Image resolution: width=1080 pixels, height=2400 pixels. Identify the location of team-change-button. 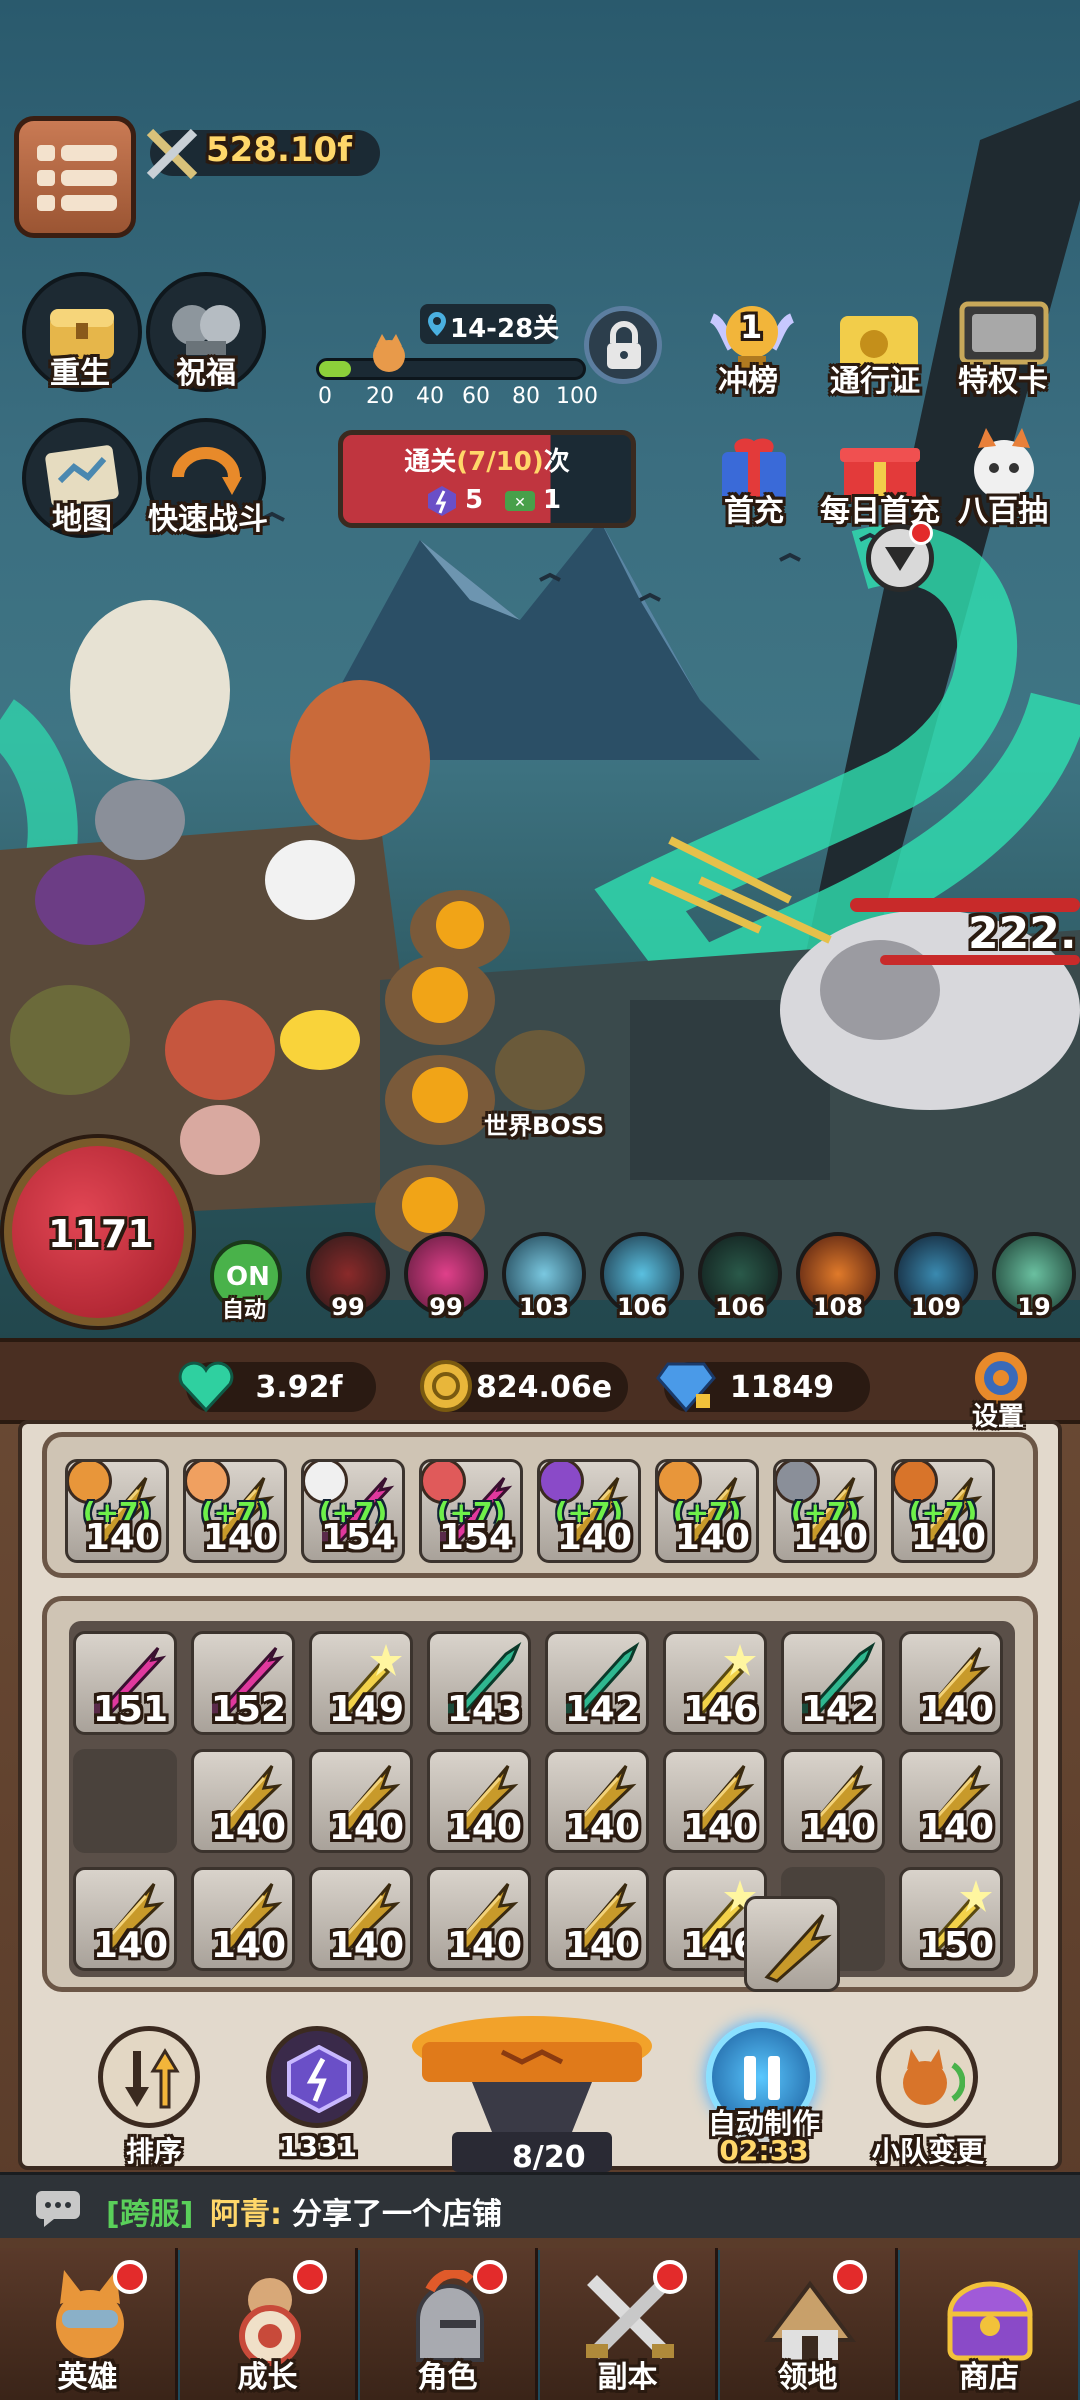
(927, 2077).